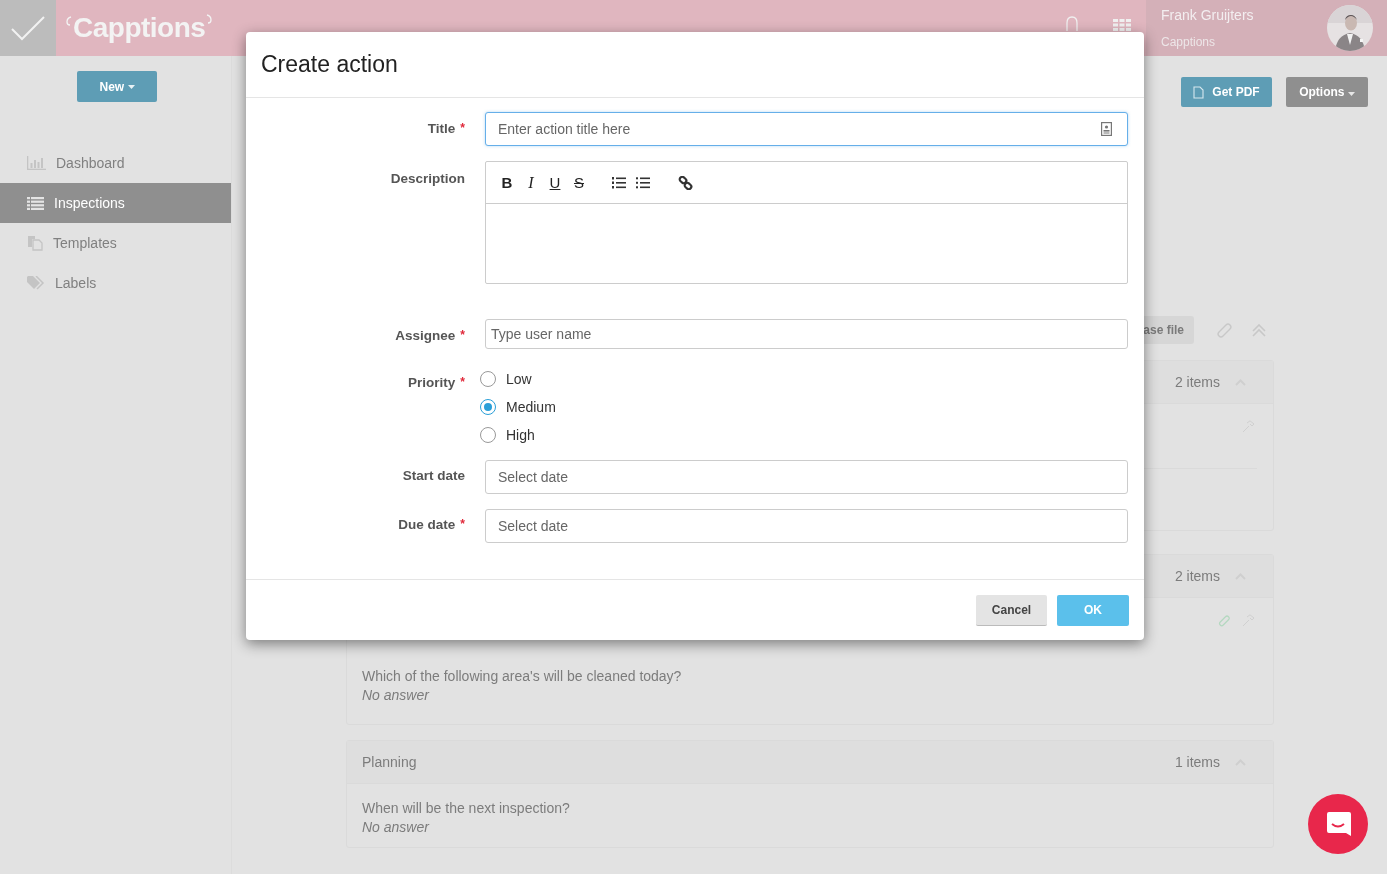  What do you see at coordinates (36, 163) in the screenshot?
I see `bar-chart-icon` at bounding box center [36, 163].